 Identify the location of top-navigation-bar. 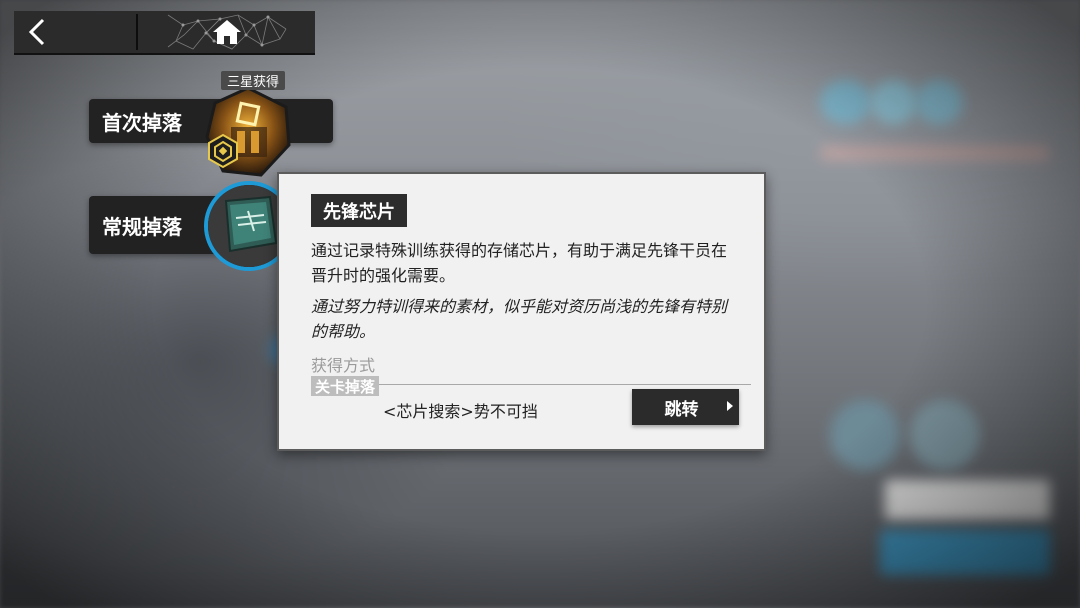
(164, 33).